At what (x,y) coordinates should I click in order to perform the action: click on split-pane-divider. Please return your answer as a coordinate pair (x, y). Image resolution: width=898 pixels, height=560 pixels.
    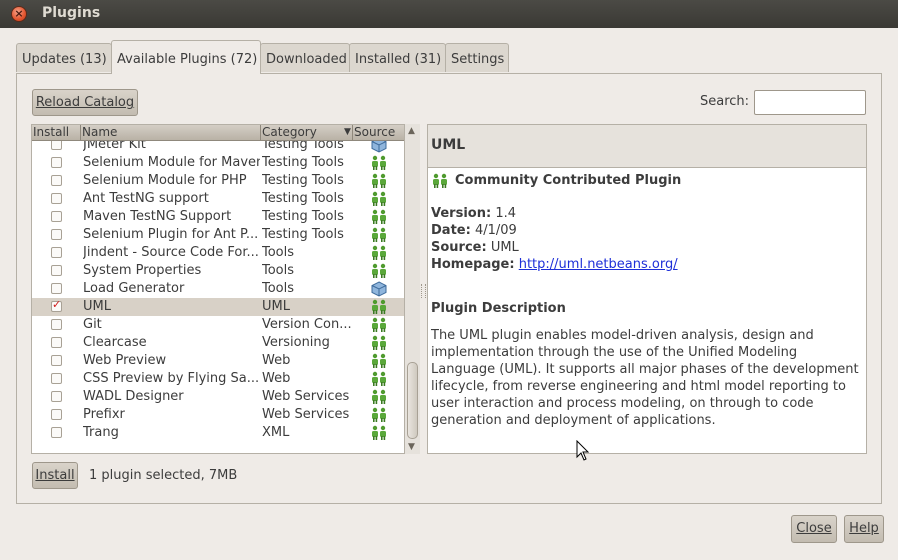
    Looking at the image, I should click on (423, 291).